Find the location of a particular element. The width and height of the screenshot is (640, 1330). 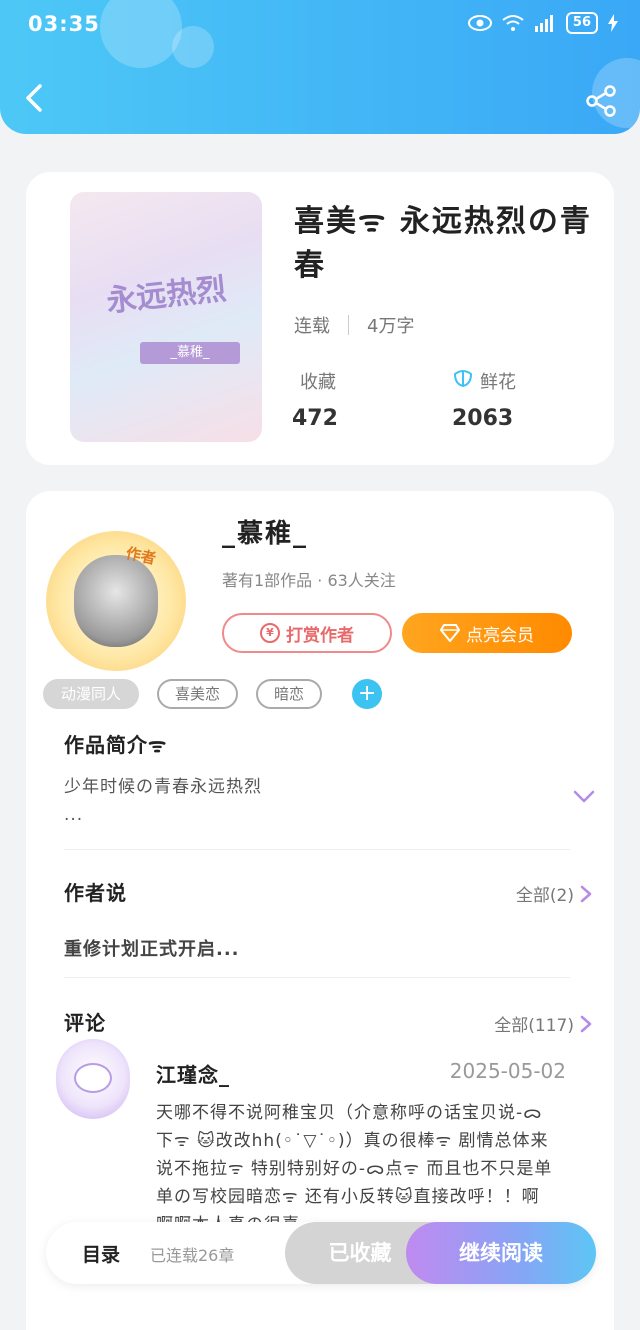

charging-icon is located at coordinates (613, 23).